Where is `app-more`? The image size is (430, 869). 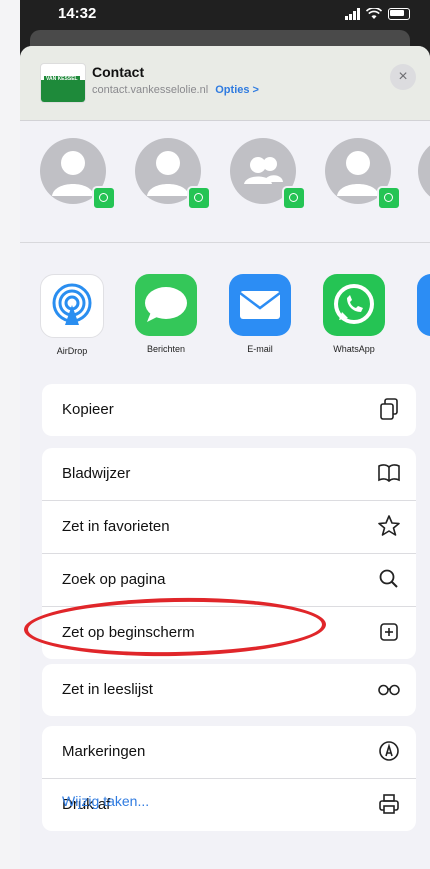 app-more is located at coordinates (420, 305).